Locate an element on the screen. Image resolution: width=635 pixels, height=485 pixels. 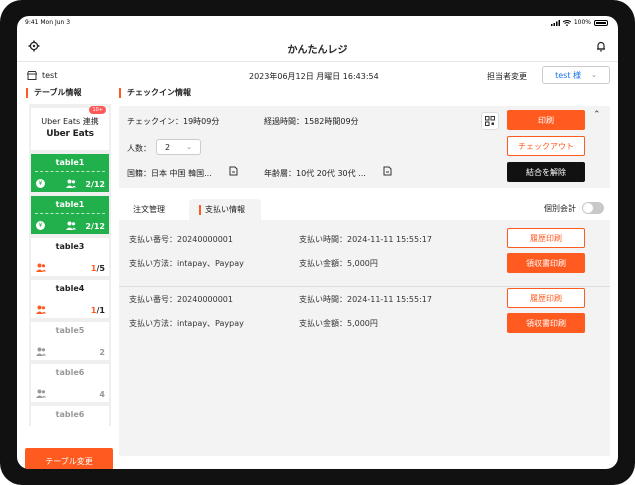
current-datetime: 2023年06月12日 月曜日 16:43:54 is located at coordinates (314, 76).